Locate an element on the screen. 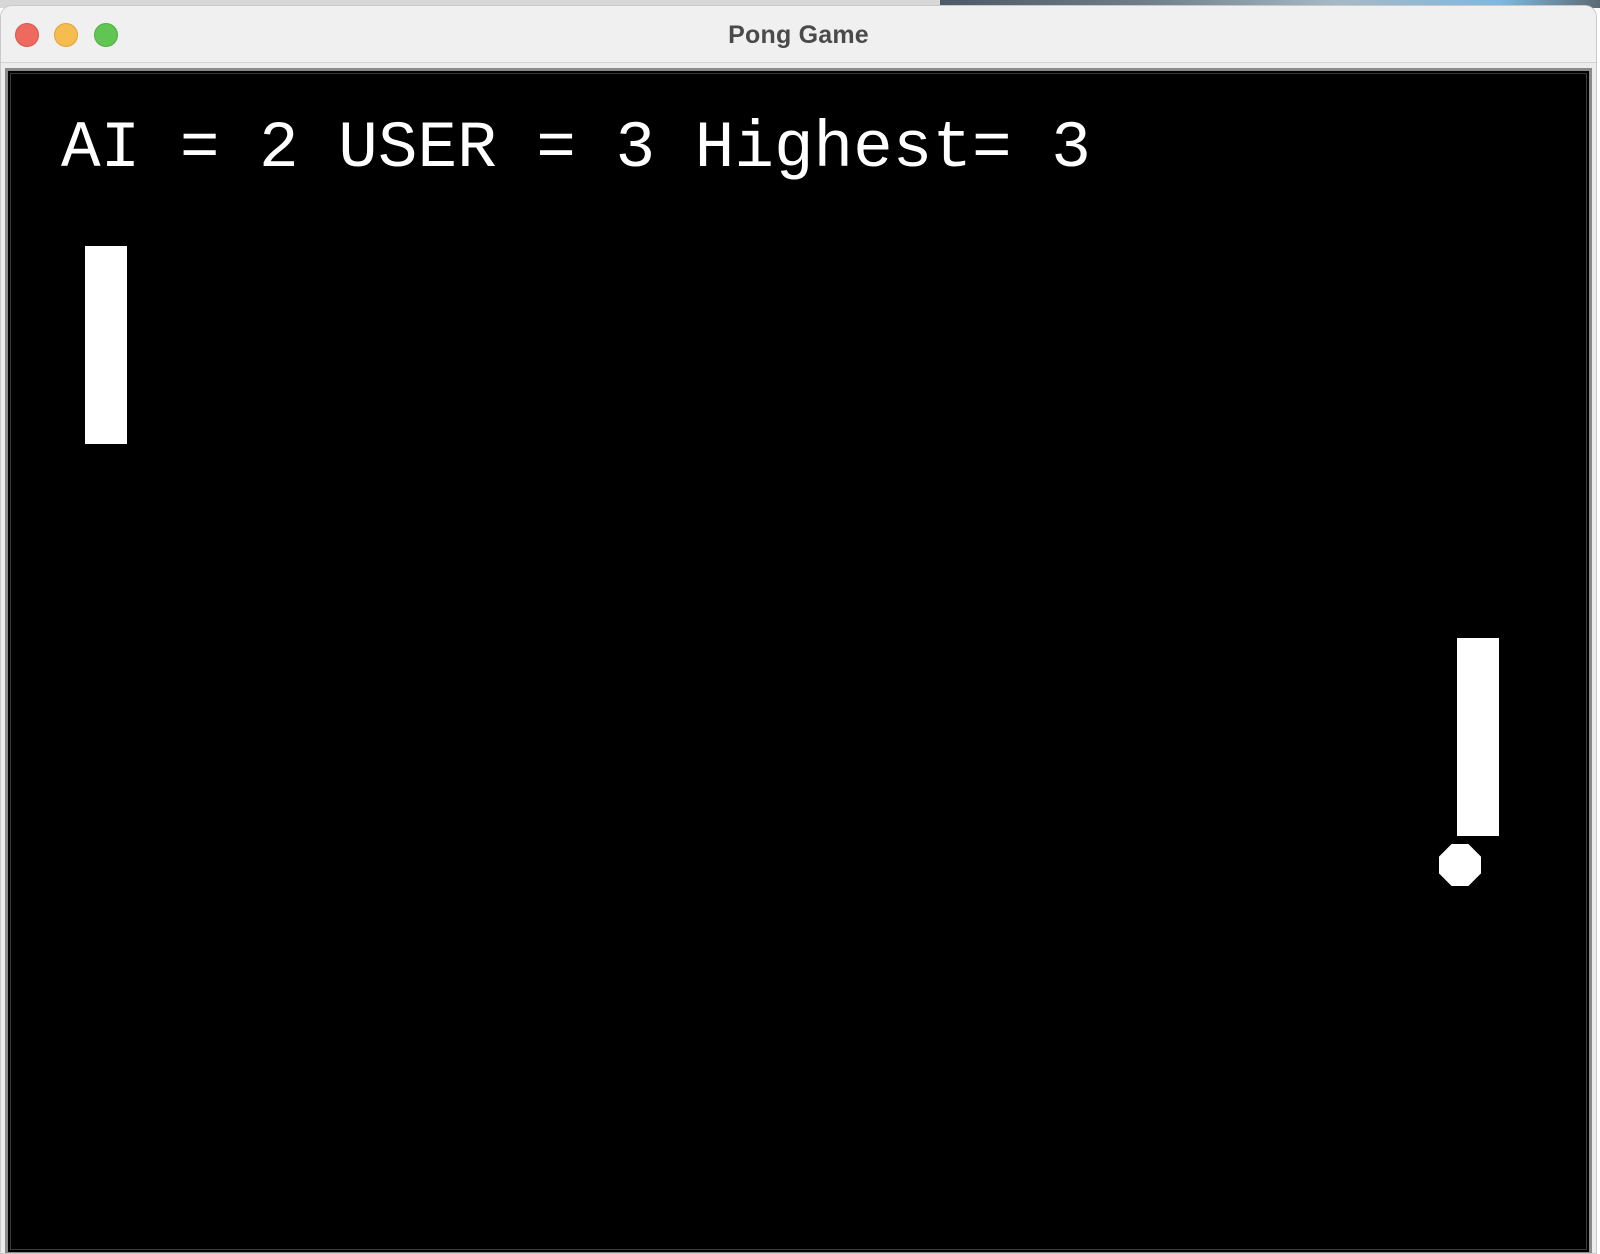  scoreboard: AI = 2 USER = 3 Highest= 3 is located at coordinates (576, 149).